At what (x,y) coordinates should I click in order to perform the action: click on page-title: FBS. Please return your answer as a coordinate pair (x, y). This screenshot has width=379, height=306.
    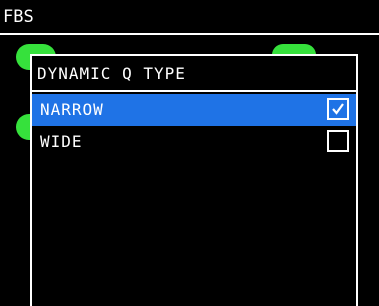
    Looking at the image, I should click on (18, 17).